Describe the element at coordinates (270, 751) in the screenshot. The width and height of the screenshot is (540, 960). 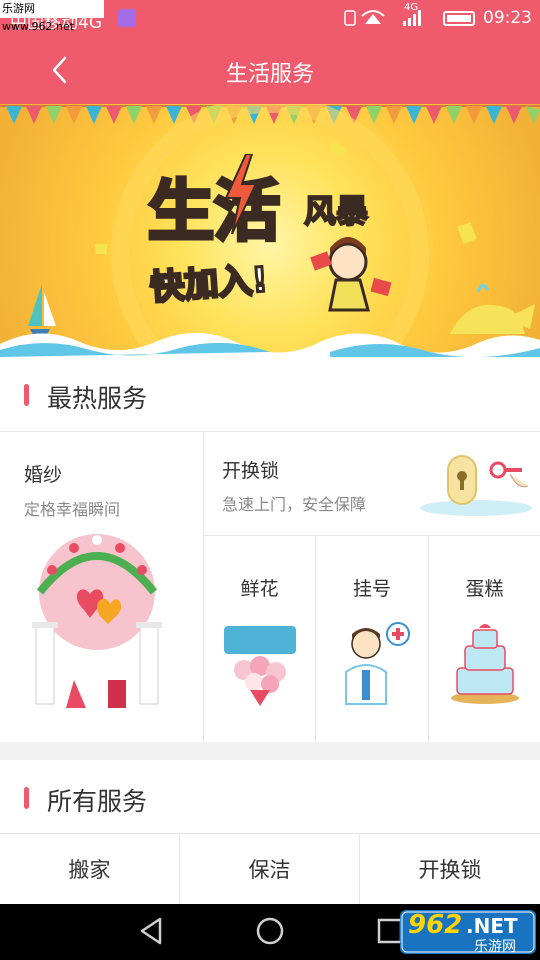
I see `section-spacer` at that location.